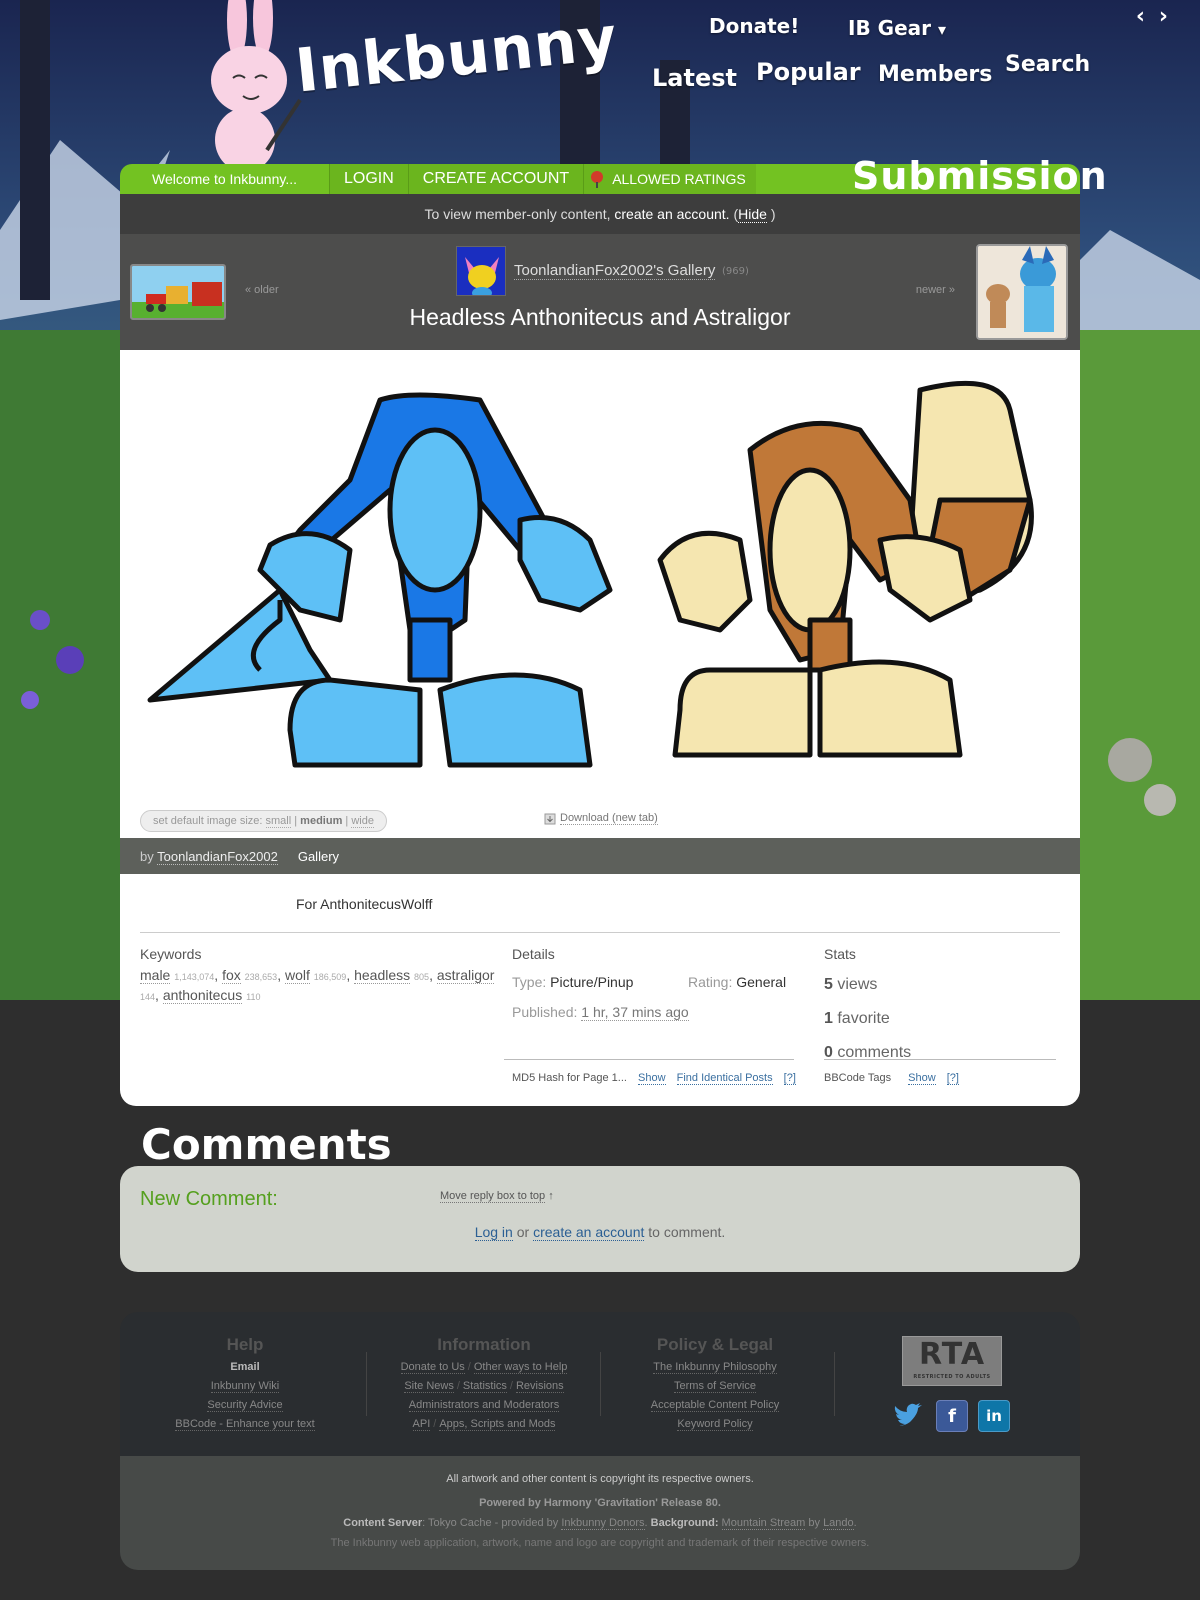  What do you see at coordinates (256, 82) in the screenshot?
I see `bunny-mascot-icon` at bounding box center [256, 82].